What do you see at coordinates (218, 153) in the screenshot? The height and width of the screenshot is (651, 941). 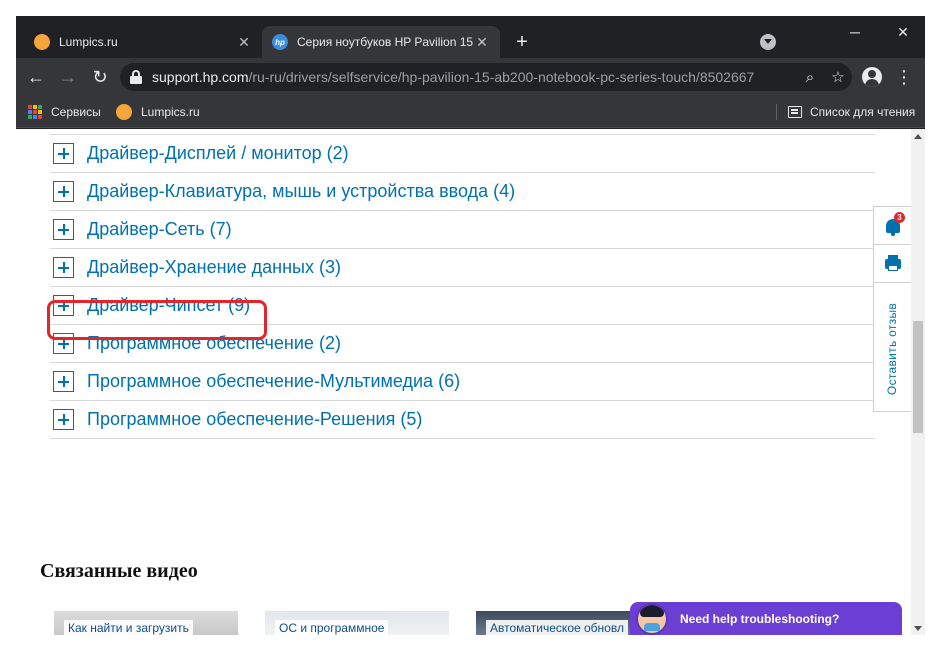 I see `accordion-label: Драйвер-Дисплей / монитор (2)` at bounding box center [218, 153].